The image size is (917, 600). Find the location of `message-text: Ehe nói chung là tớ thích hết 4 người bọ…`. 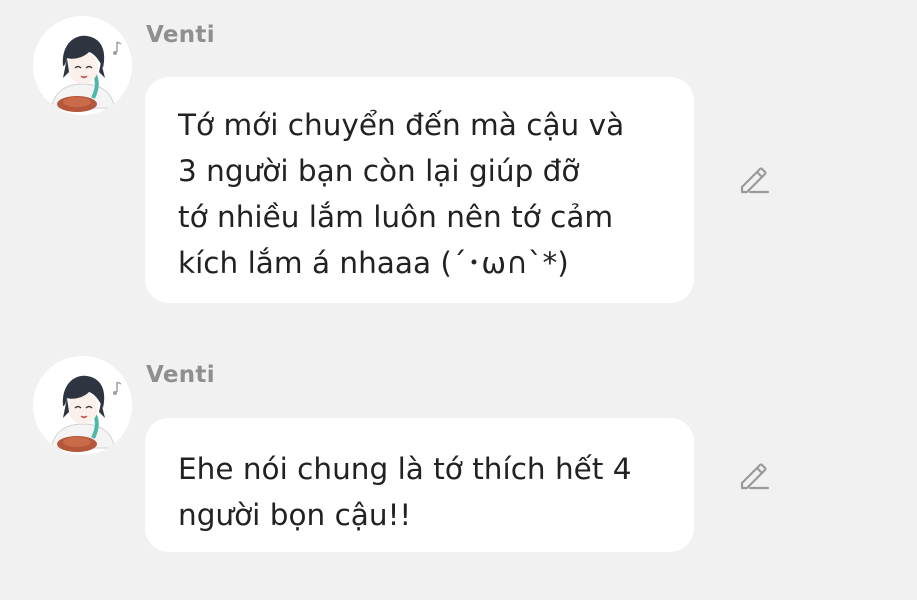

message-text: Ehe nói chung là tớ thích hết 4 người bọ… is located at coordinates (405, 492).